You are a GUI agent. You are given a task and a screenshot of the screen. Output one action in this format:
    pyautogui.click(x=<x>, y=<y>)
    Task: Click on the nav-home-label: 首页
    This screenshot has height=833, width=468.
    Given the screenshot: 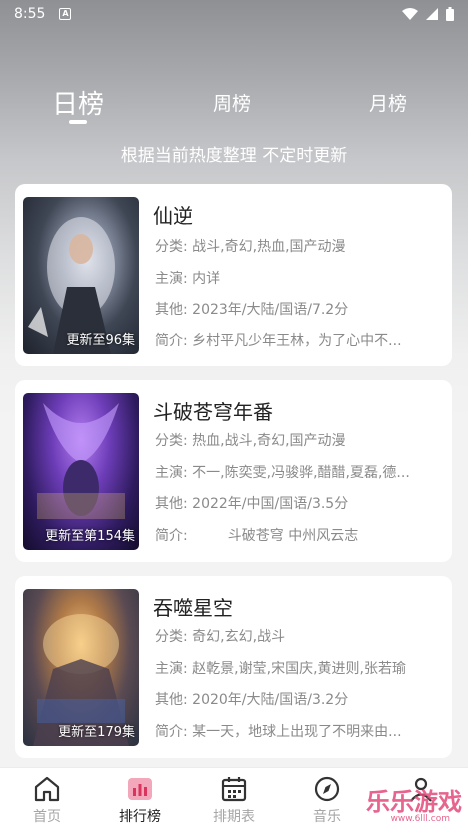 What is the action you would take?
    pyautogui.click(x=47, y=817)
    